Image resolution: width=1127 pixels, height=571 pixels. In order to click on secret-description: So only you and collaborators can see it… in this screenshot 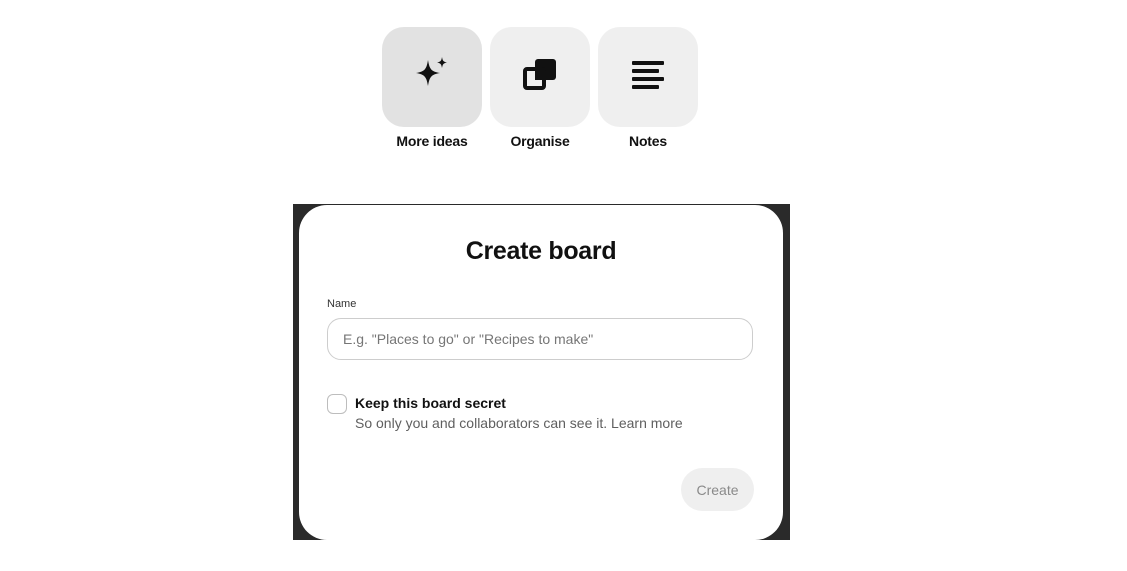, I will do `click(519, 423)`.